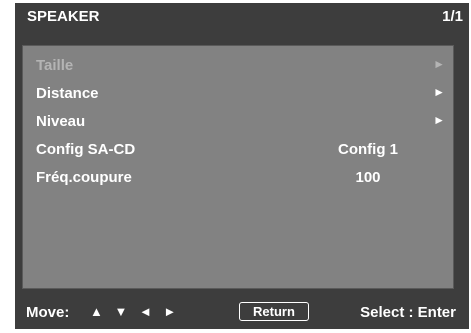 Image resolution: width=471 pixels, height=333 pixels. I want to click on page-indicator: 1/1, so click(452, 16).